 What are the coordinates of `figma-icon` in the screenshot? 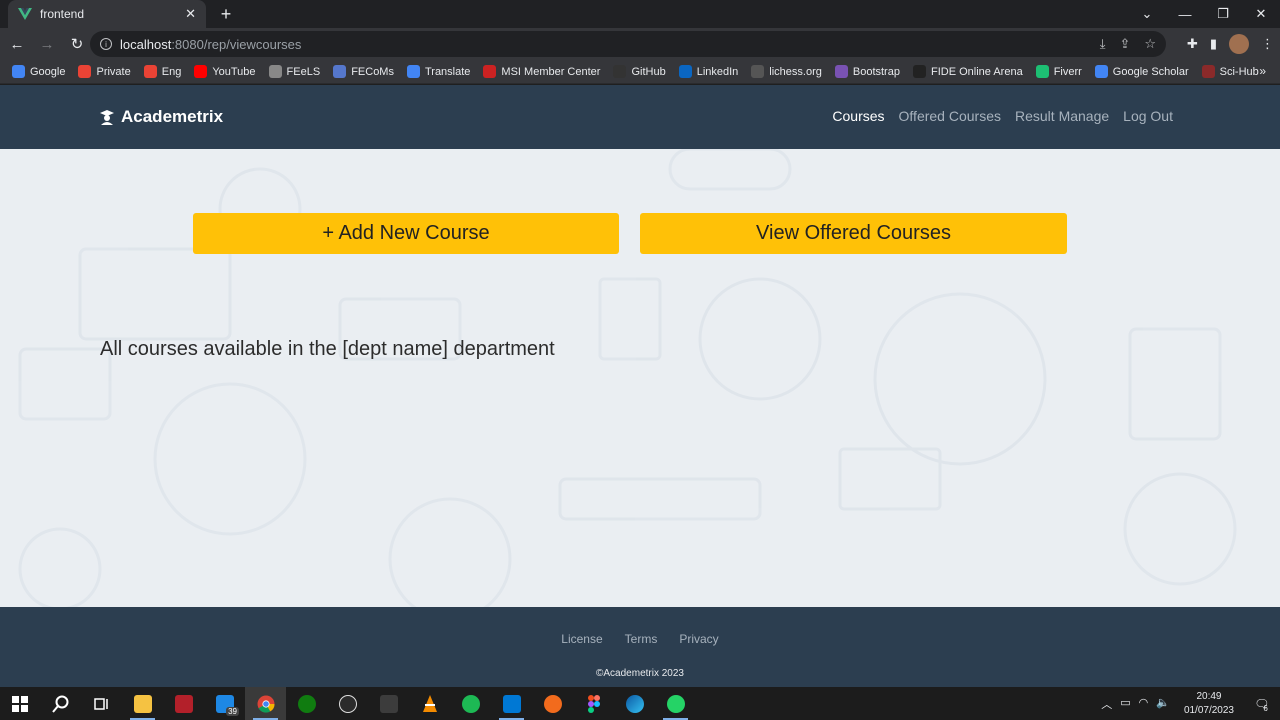 It's located at (593, 703).